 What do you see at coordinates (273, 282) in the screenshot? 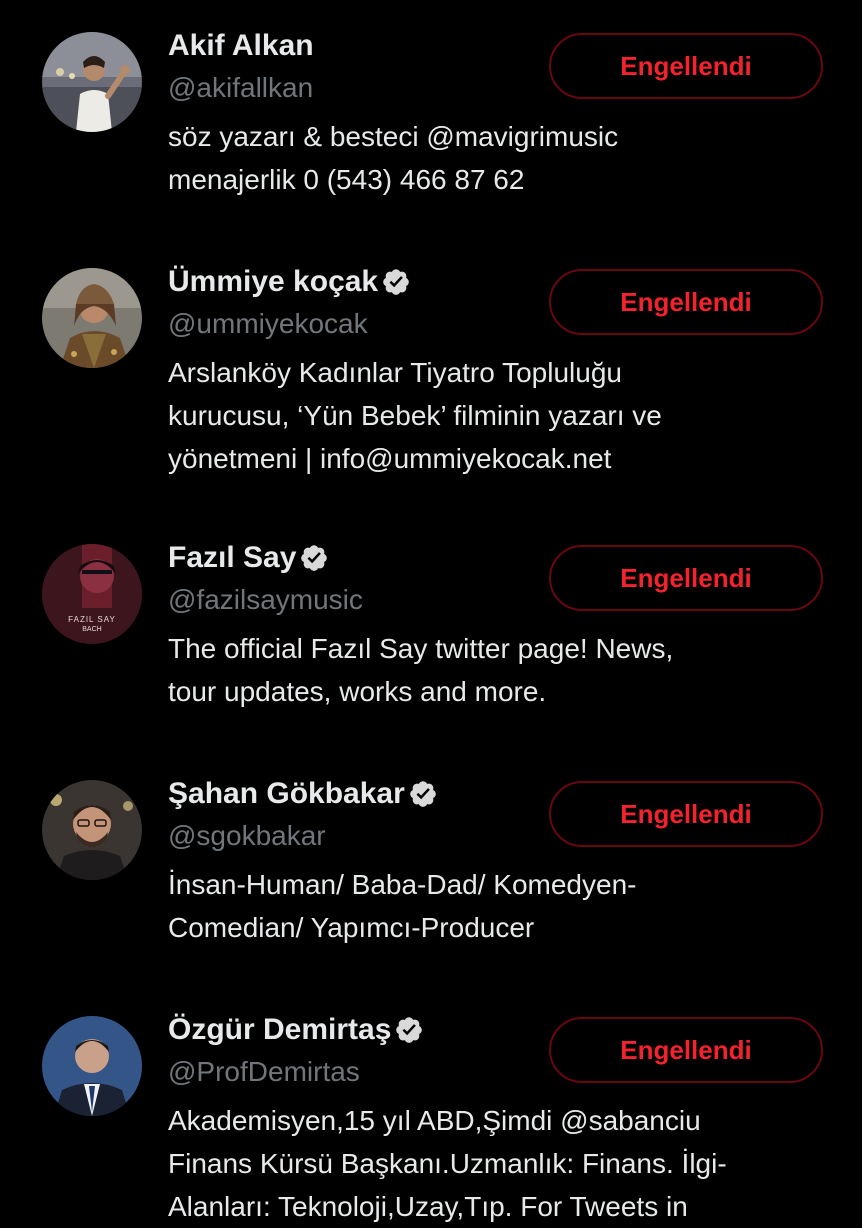
I see `display-name-text: Ümmiye koçak` at bounding box center [273, 282].